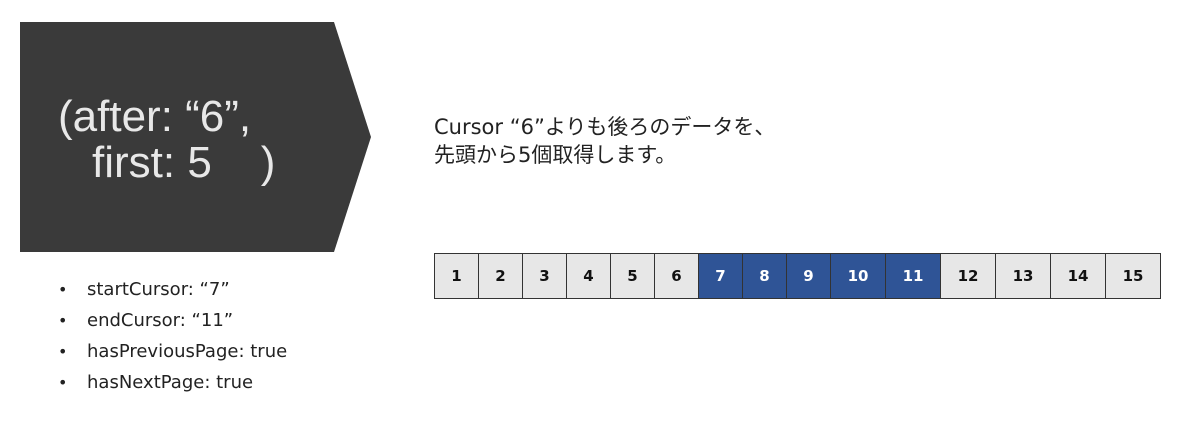 This screenshot has height=425, width=1187. I want to click on page-info-item: • hasPreviousPage: true, so click(172, 351).